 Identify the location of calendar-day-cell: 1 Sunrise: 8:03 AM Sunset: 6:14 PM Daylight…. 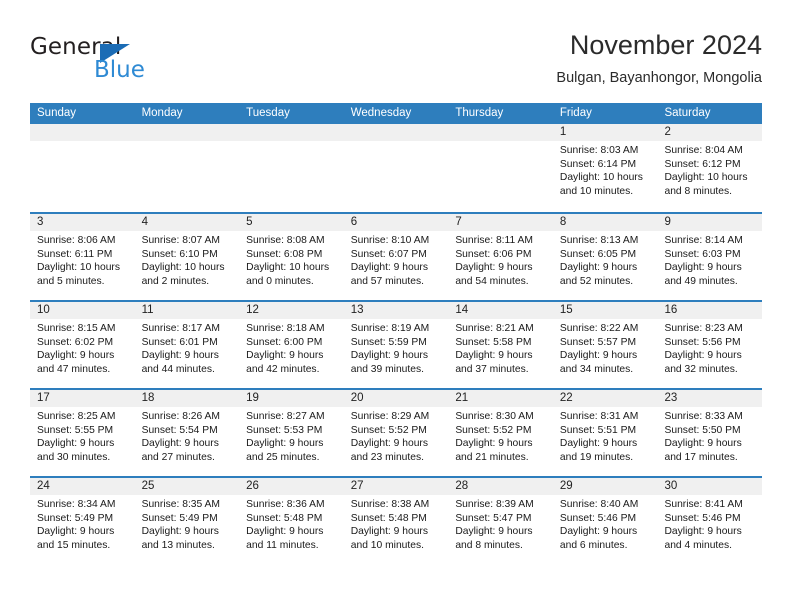
(605, 168).